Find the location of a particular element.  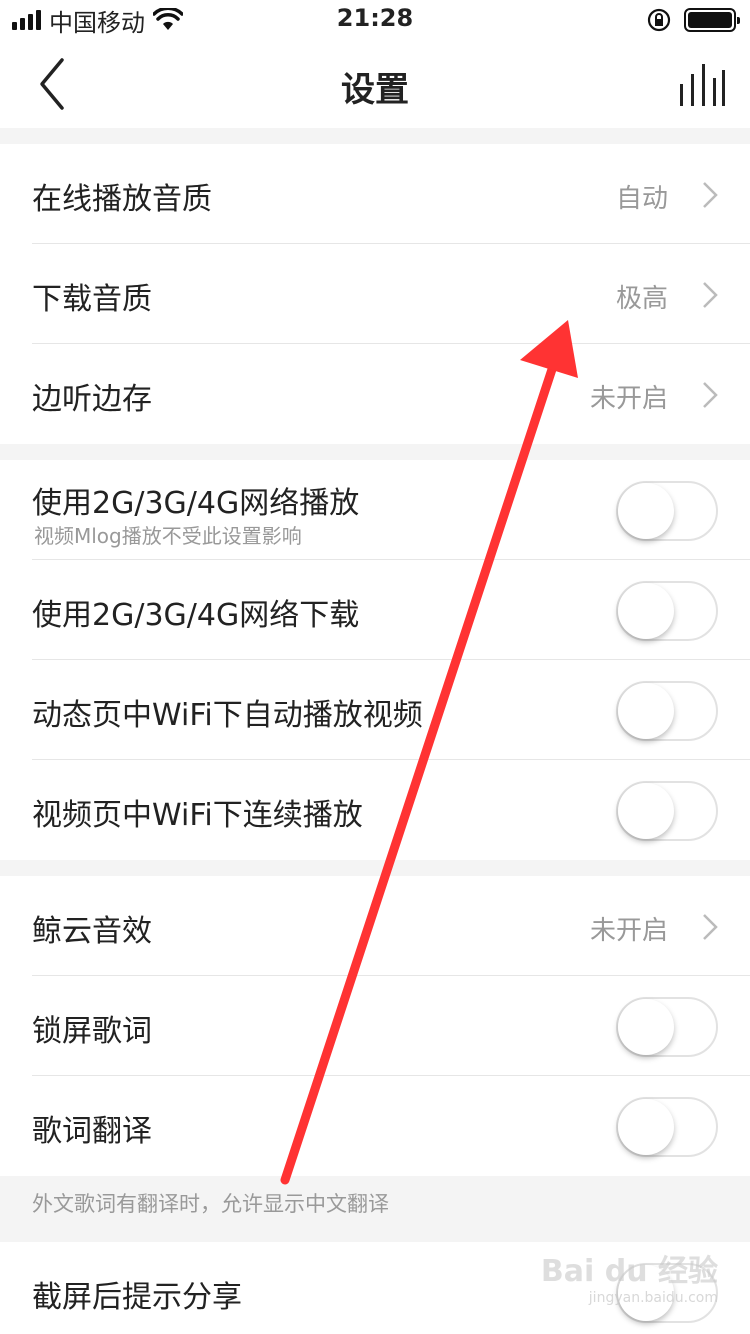

setting-value: 自动 is located at coordinates (641, 199).